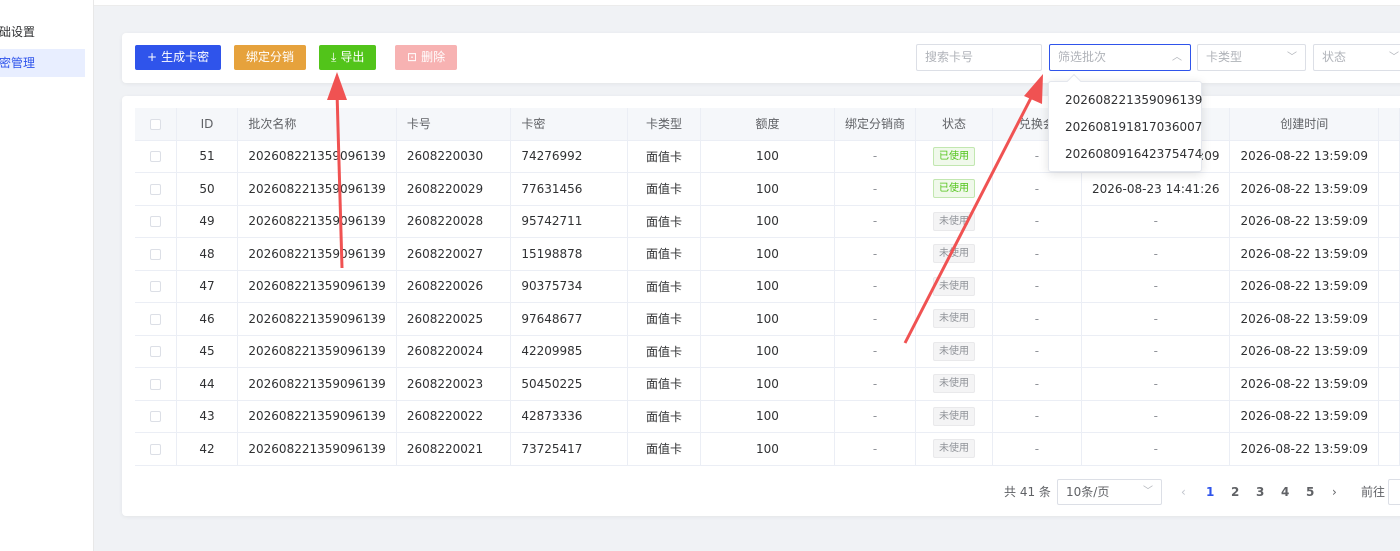 The height and width of the screenshot is (551, 1400). What do you see at coordinates (454, 156) in the screenshot?
I see `card-no-cell: 2608220030` at bounding box center [454, 156].